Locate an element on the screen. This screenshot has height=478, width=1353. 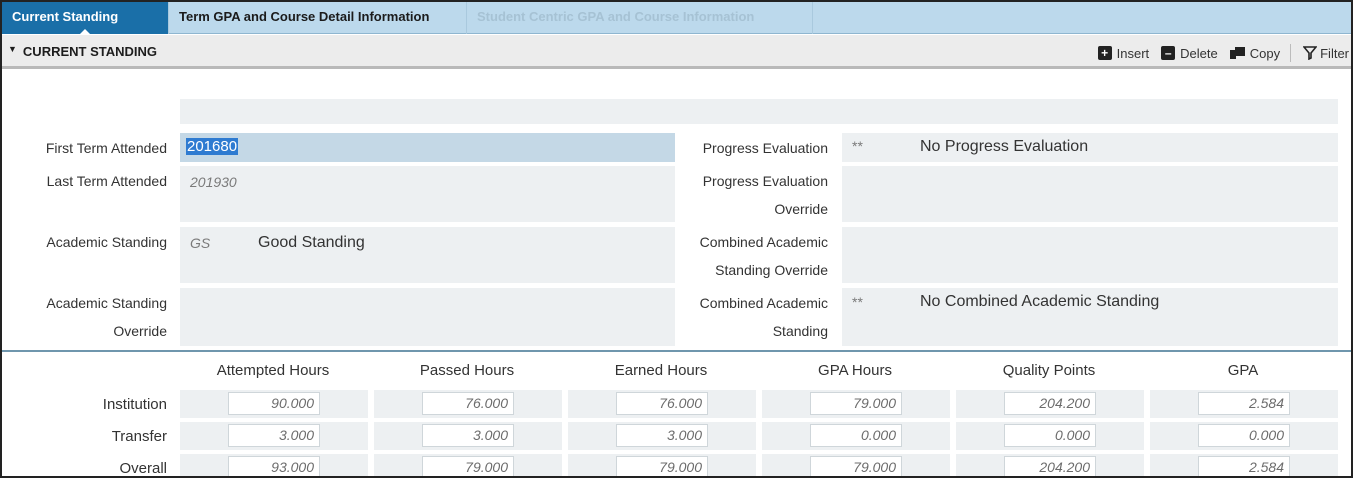
filter-label: Filter is located at coordinates (1334, 53).